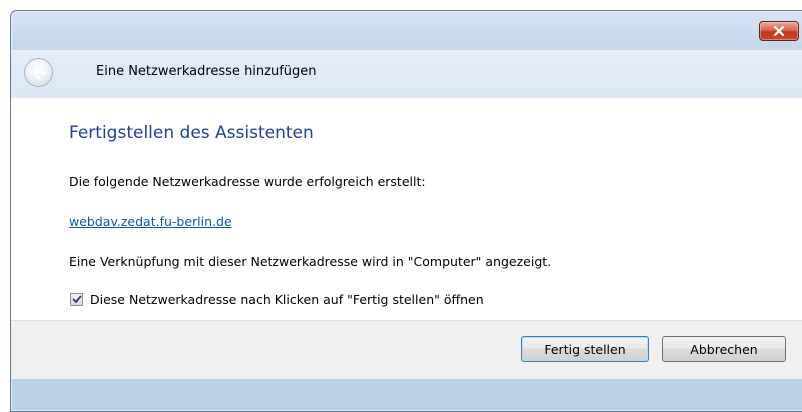 The image size is (802, 412). I want to click on finish-button: Fertig stellen, so click(585, 349).